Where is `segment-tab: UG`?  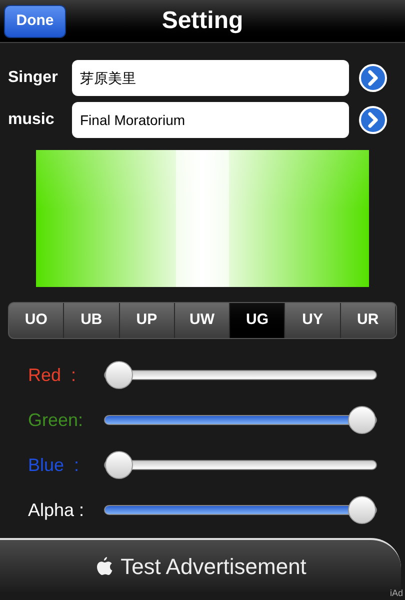 segment-tab: UG is located at coordinates (258, 320).